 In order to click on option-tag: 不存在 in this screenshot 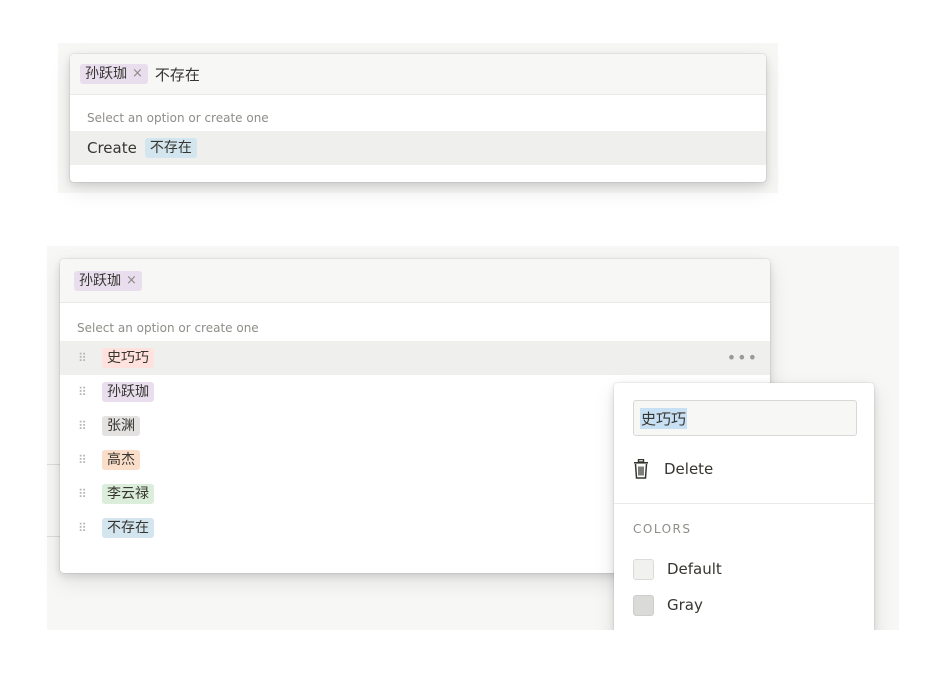, I will do `click(128, 528)`.